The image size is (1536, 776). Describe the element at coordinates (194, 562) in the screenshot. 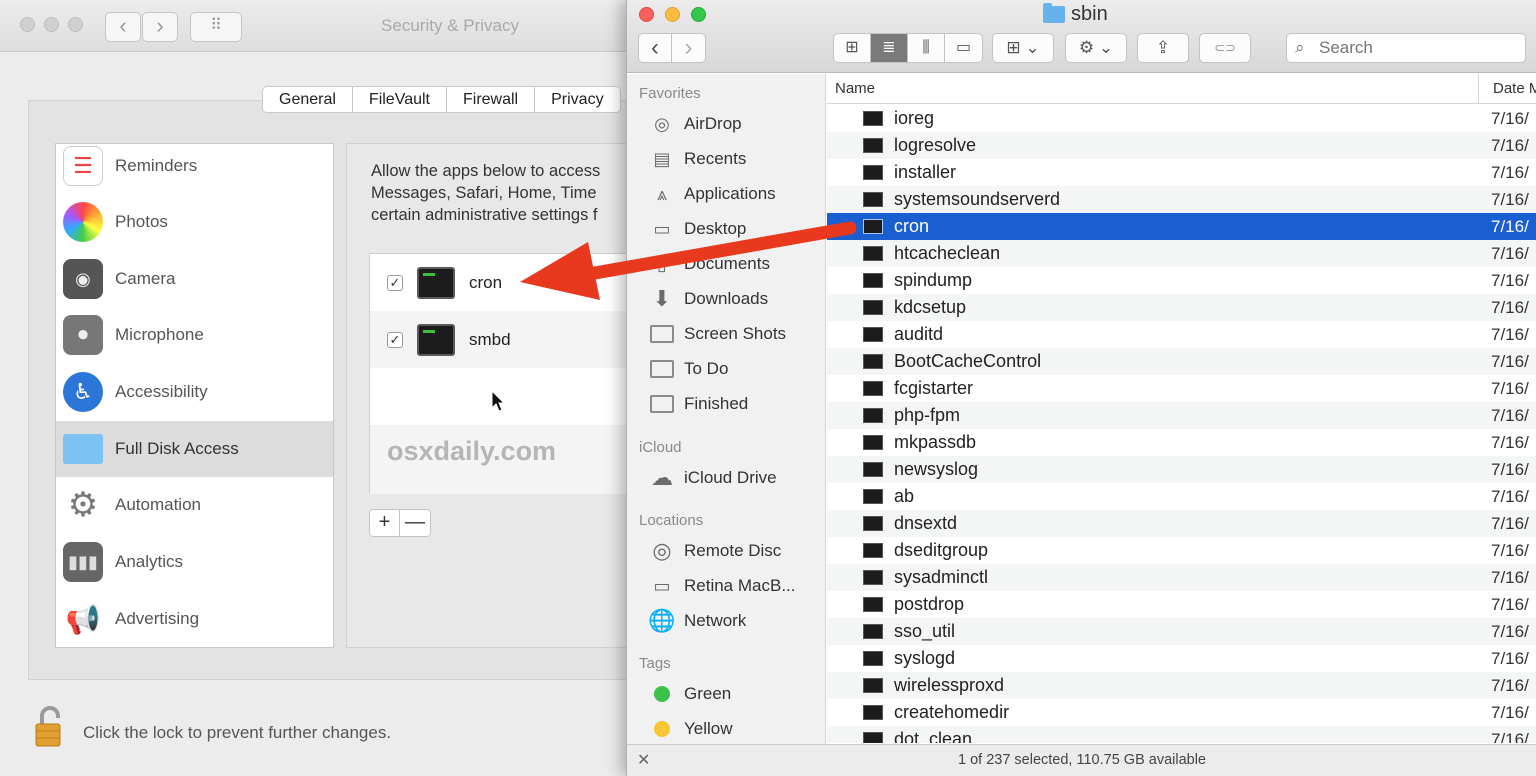

I see `category-analytics: ▮▮▮ Analytics` at that location.